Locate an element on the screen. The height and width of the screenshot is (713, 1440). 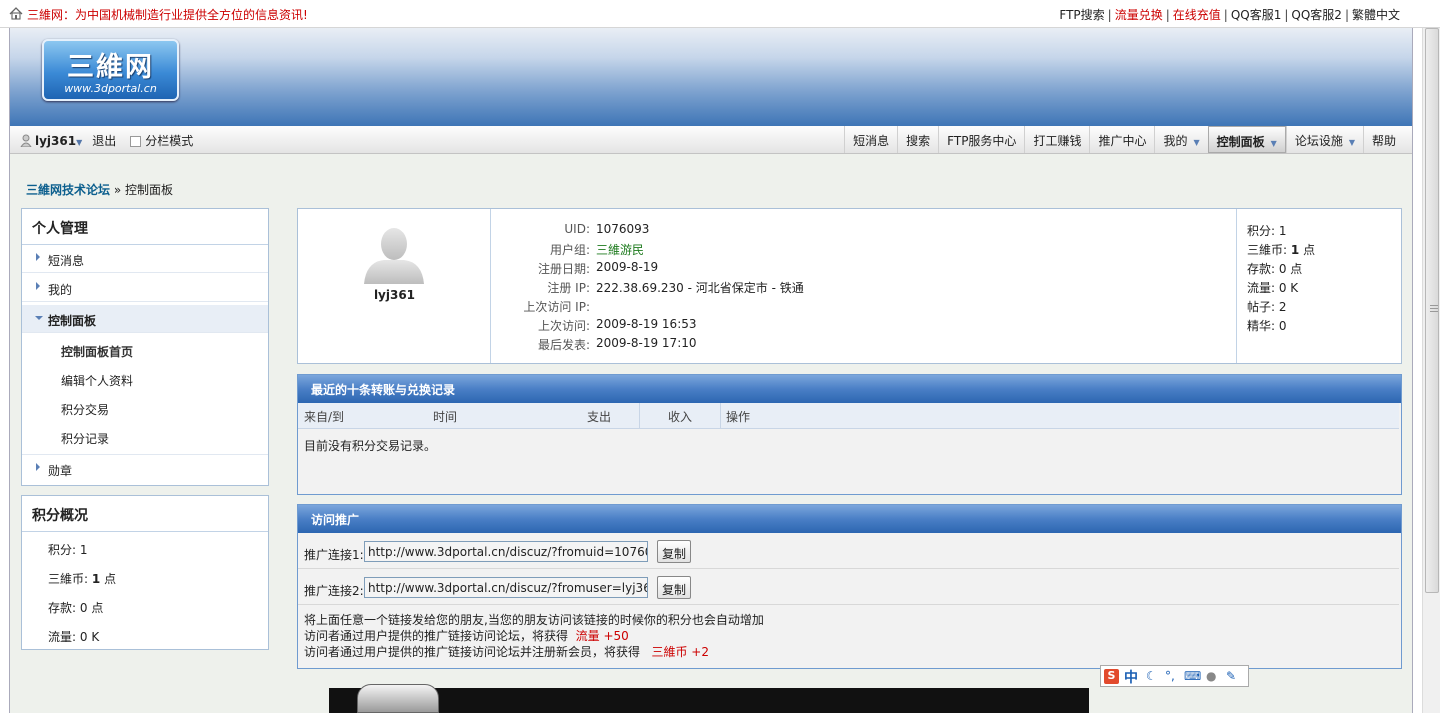
stat-digest: 精华: 0 is located at coordinates (1267, 326).